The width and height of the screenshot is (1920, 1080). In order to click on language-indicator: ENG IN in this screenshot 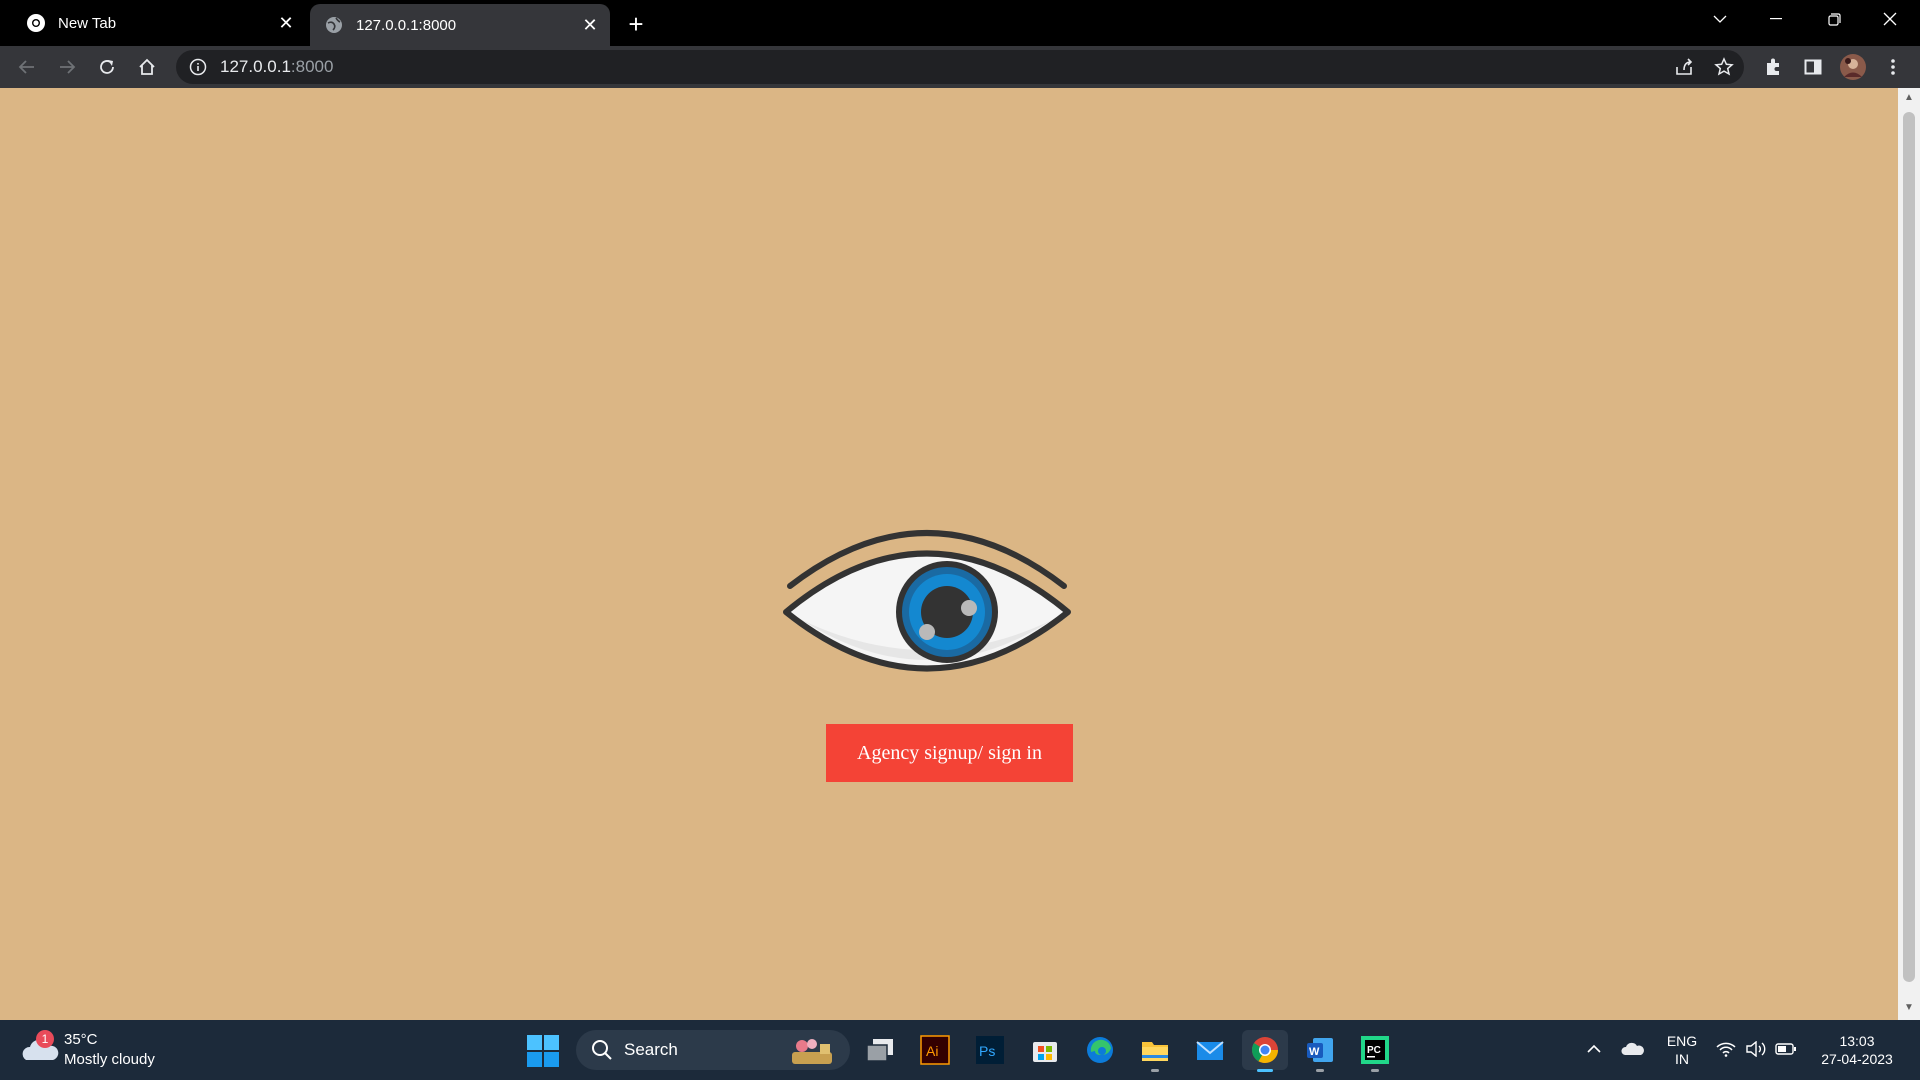, I will do `click(1682, 1050)`.